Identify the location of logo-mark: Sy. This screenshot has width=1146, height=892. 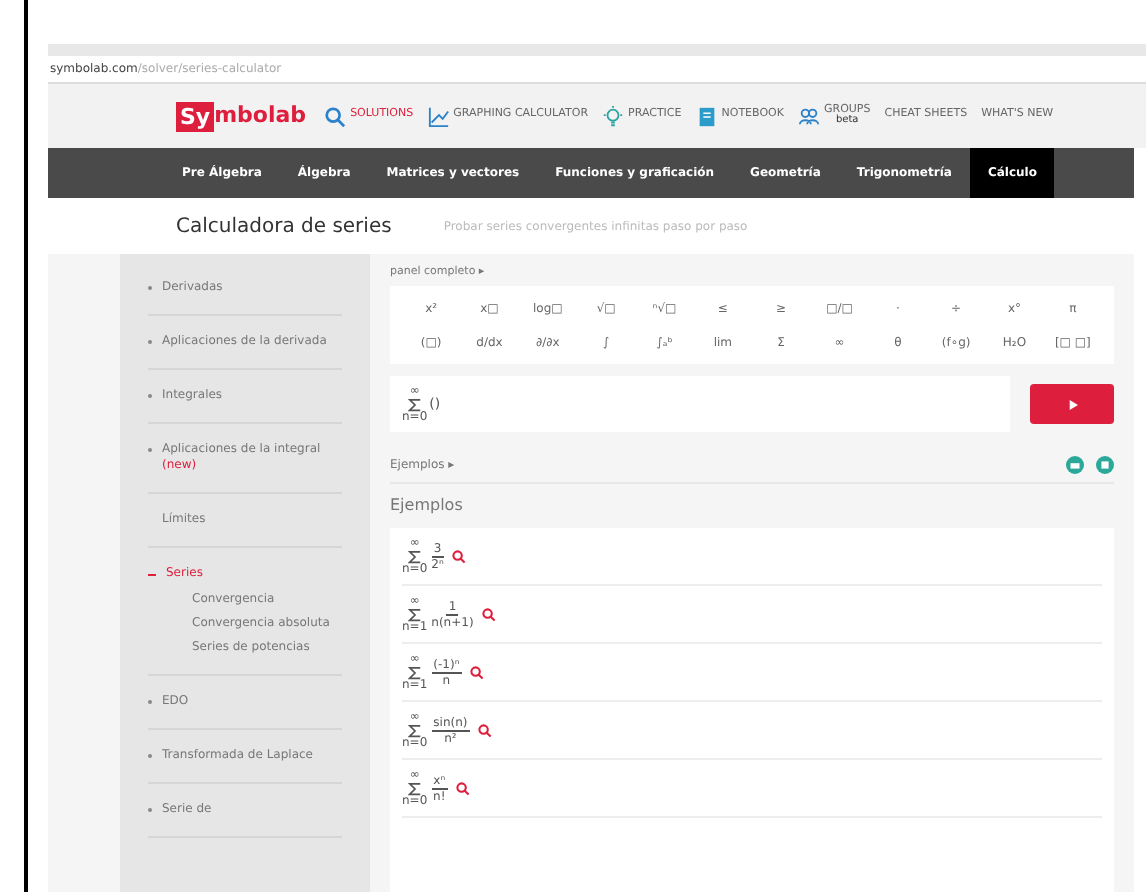
(195, 116).